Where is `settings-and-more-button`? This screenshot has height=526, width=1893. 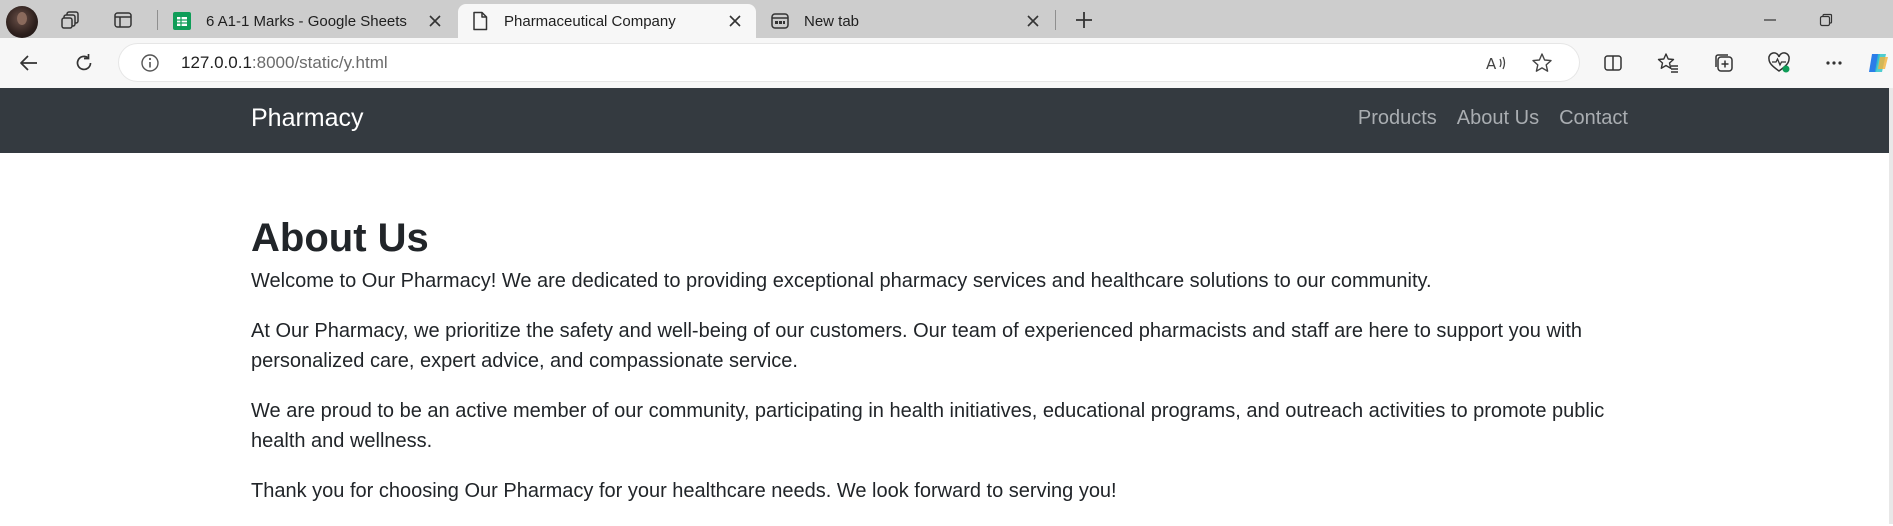
settings-and-more-button is located at coordinates (1834, 63).